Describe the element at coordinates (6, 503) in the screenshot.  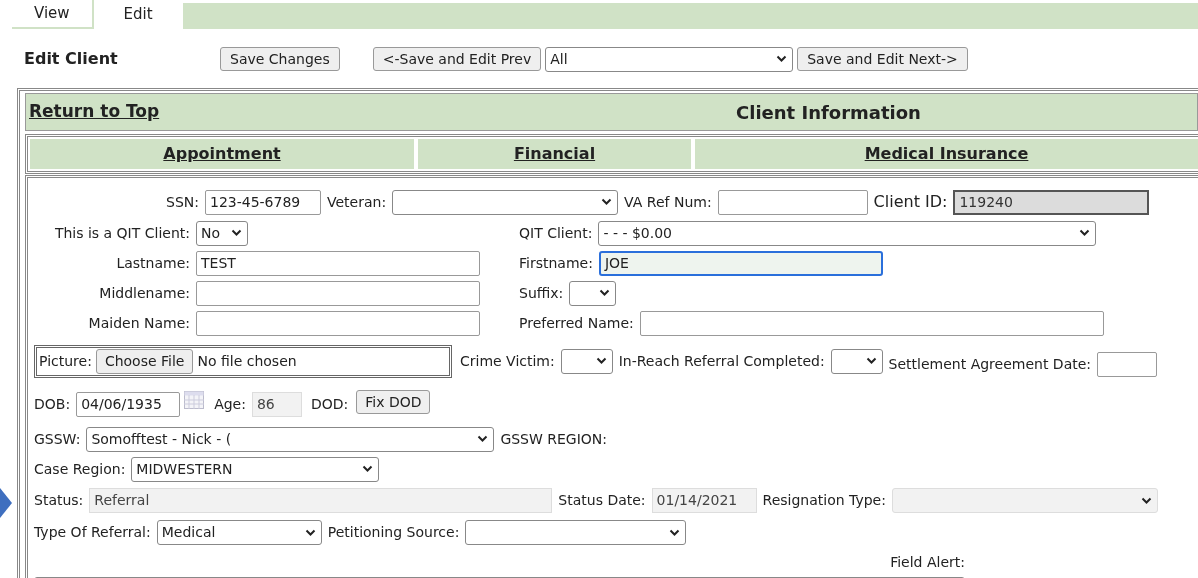
I see `chevron-icon` at that location.